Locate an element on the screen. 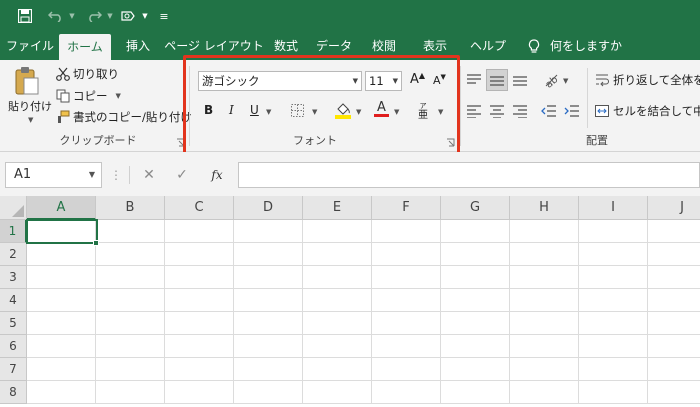  column-header-h: H is located at coordinates (544, 208).